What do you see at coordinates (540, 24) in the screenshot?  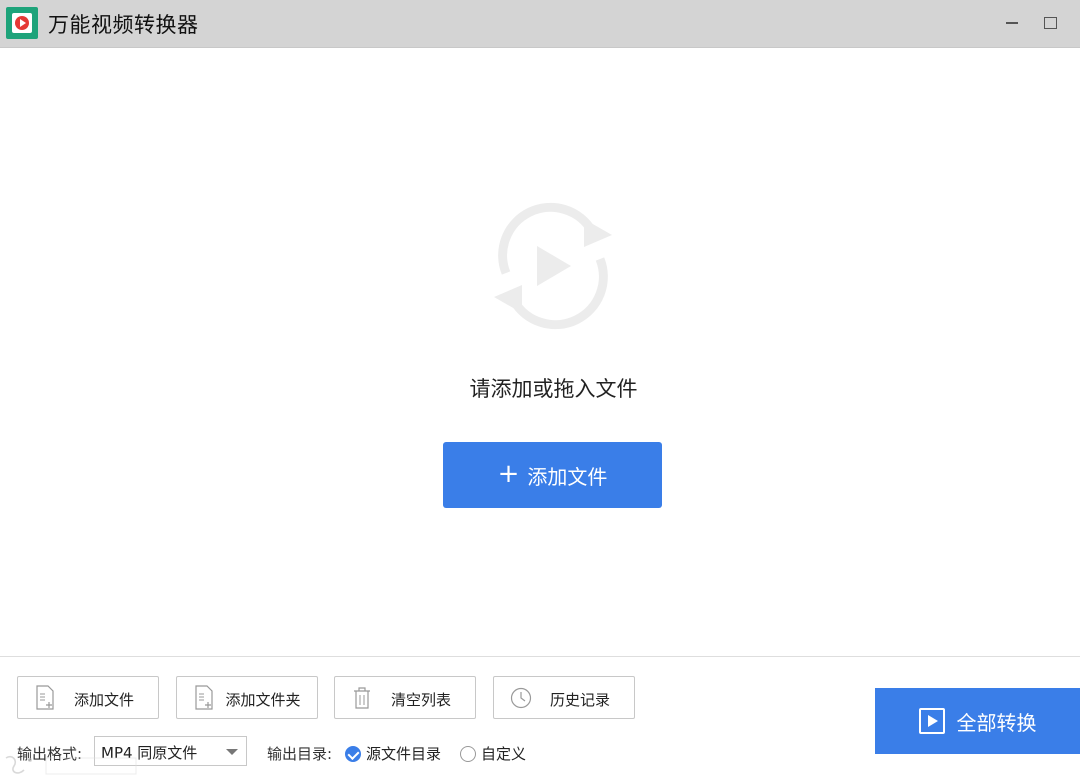 I see `title-bar: 万能视频转换器` at bounding box center [540, 24].